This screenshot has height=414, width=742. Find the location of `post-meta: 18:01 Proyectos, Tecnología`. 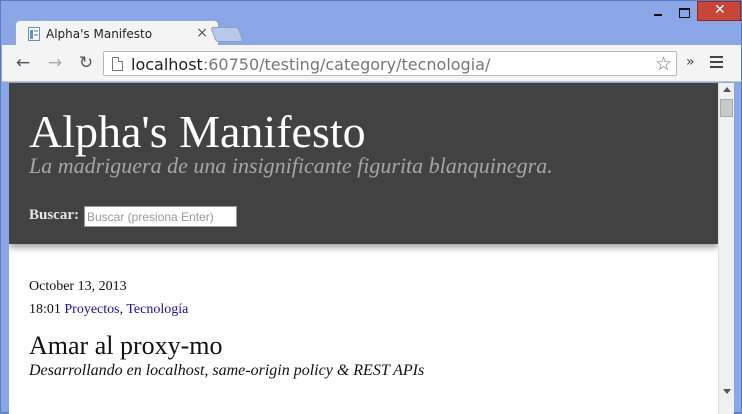

post-meta: 18:01 Proyectos, Tecnología is located at coordinates (359, 310).